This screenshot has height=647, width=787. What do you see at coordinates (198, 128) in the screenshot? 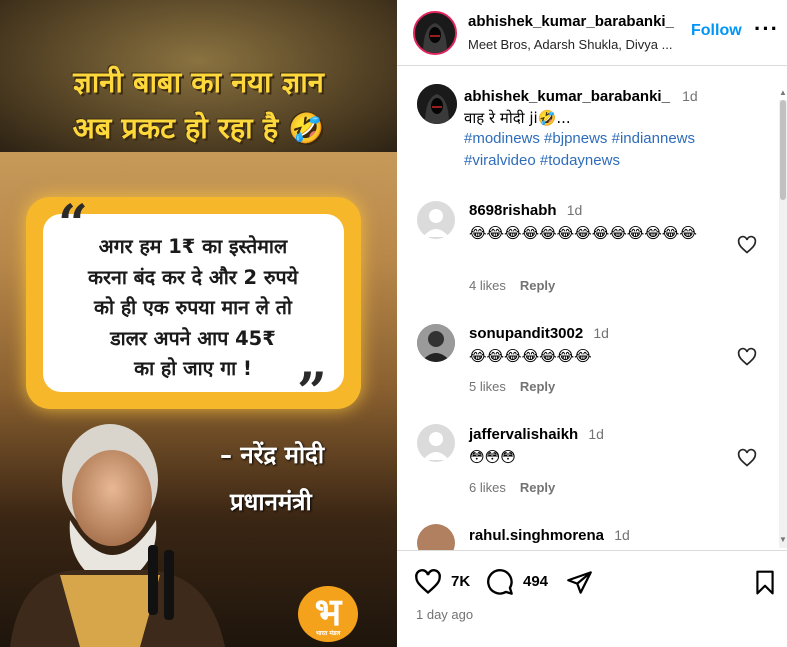
I see `headline-line-2: अब प्रकट हो रहा है 🤣` at bounding box center [198, 128].